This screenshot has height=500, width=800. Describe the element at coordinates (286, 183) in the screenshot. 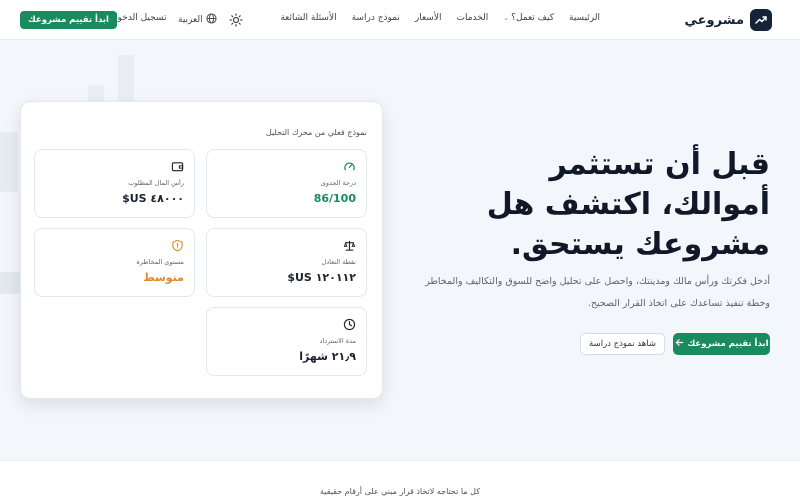

I see `metric-feasibility: درجة الجدوى 86/100` at that location.